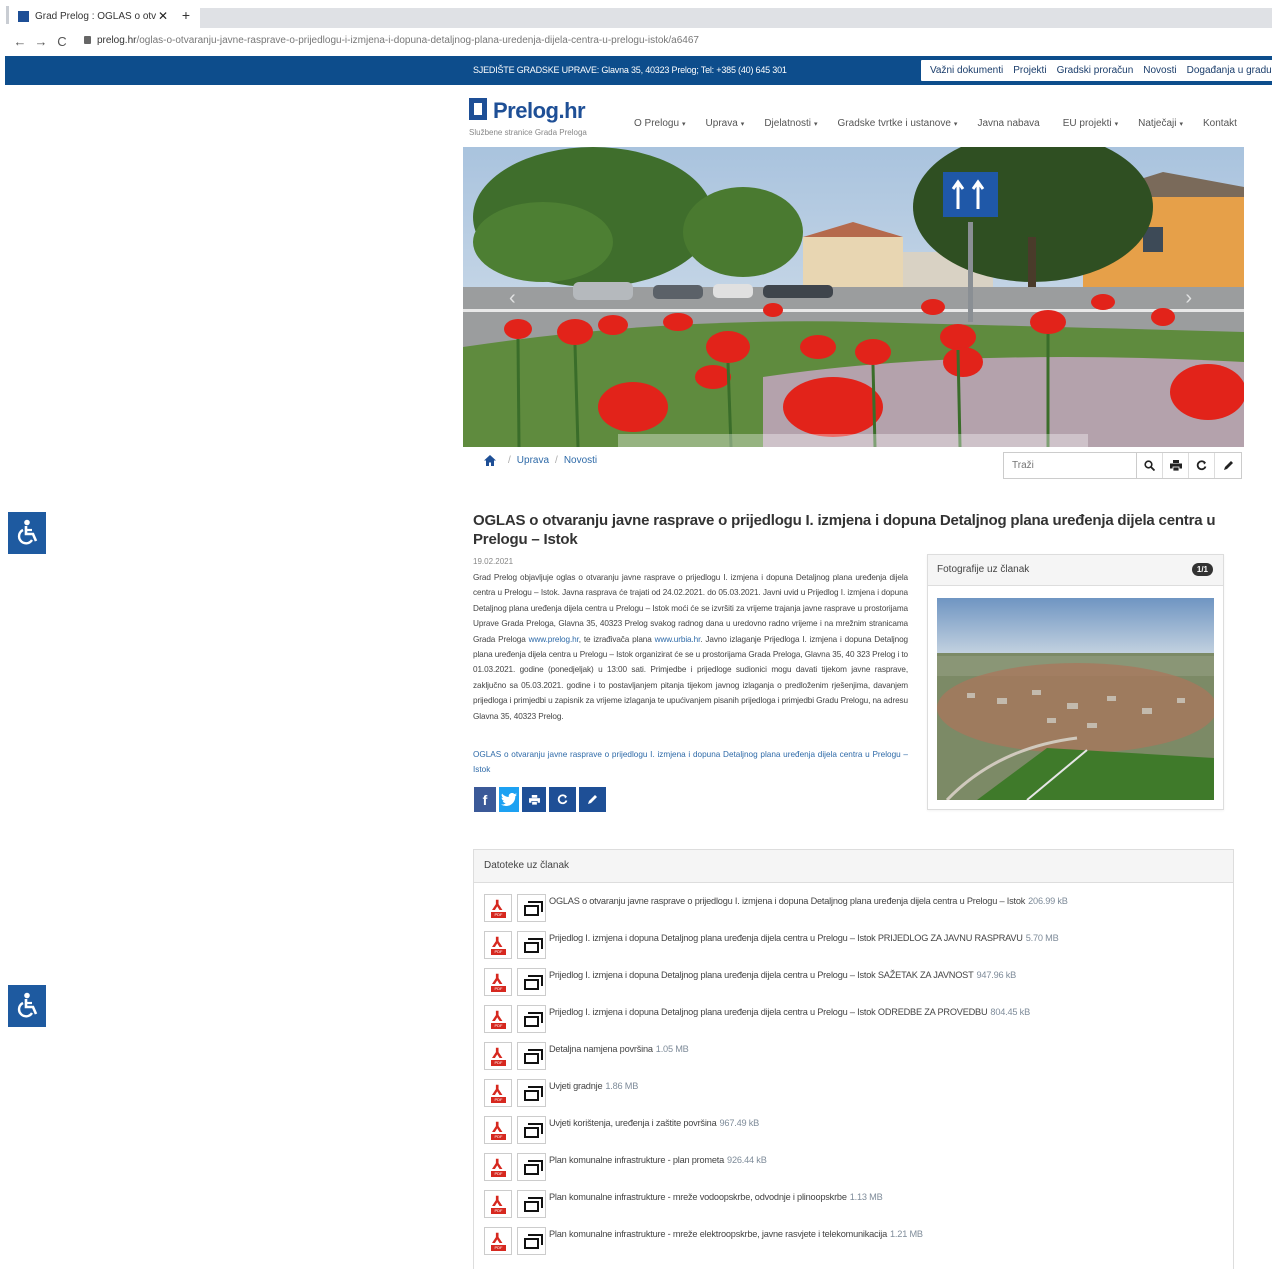  Describe the element at coordinates (1229, 70) in the screenshot. I see `top-link-dogadanja: Događanja u gradu` at that location.